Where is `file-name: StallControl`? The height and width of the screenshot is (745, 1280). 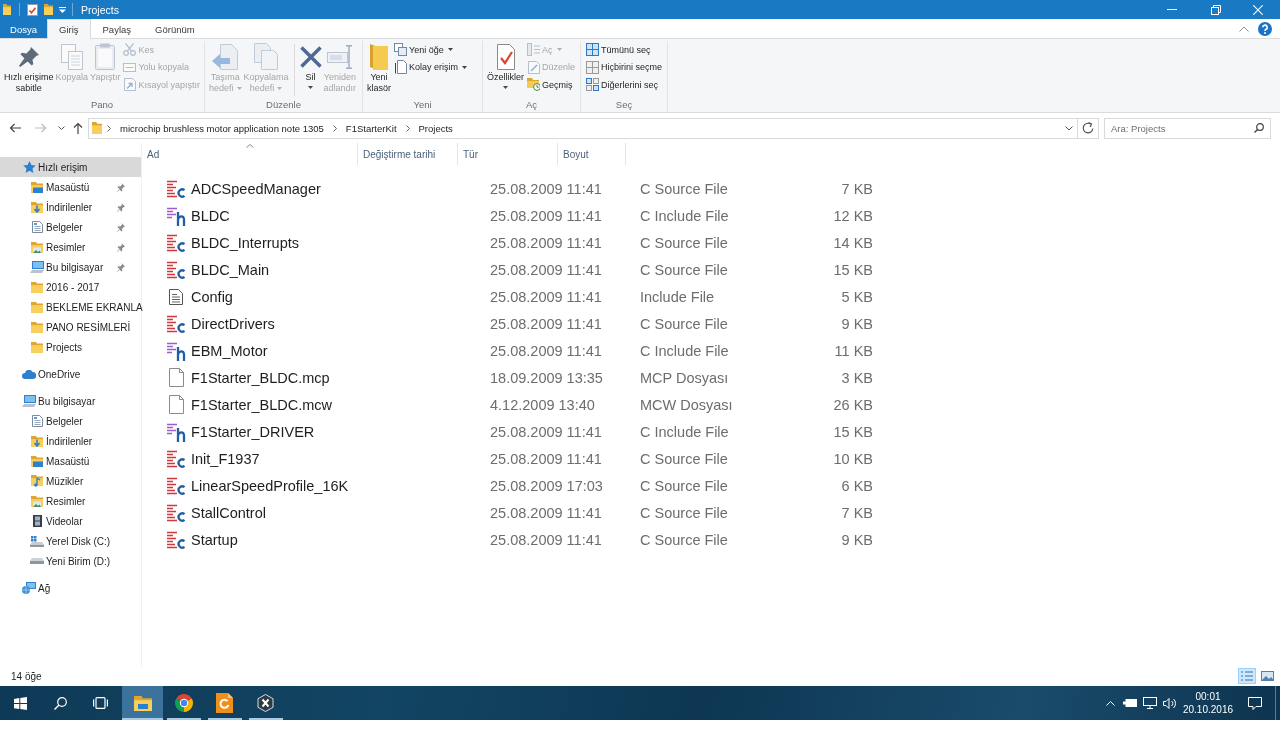 file-name: StallControl is located at coordinates (340, 512).